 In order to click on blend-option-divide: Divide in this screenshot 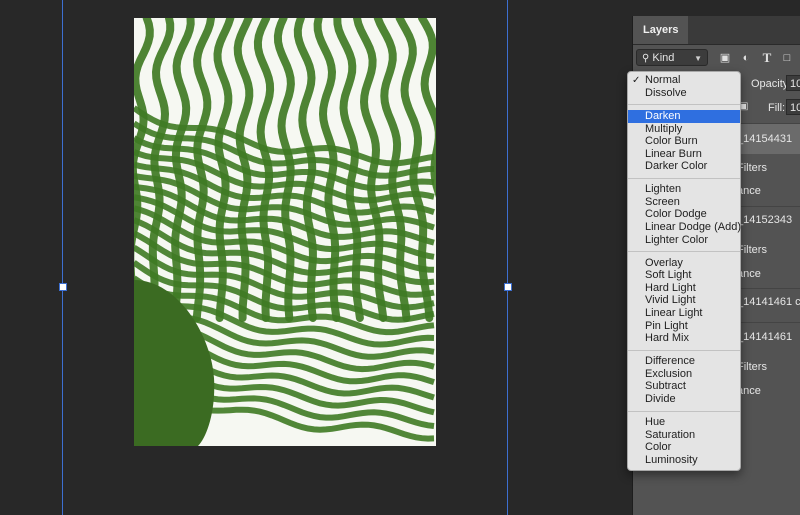, I will do `click(684, 399)`.